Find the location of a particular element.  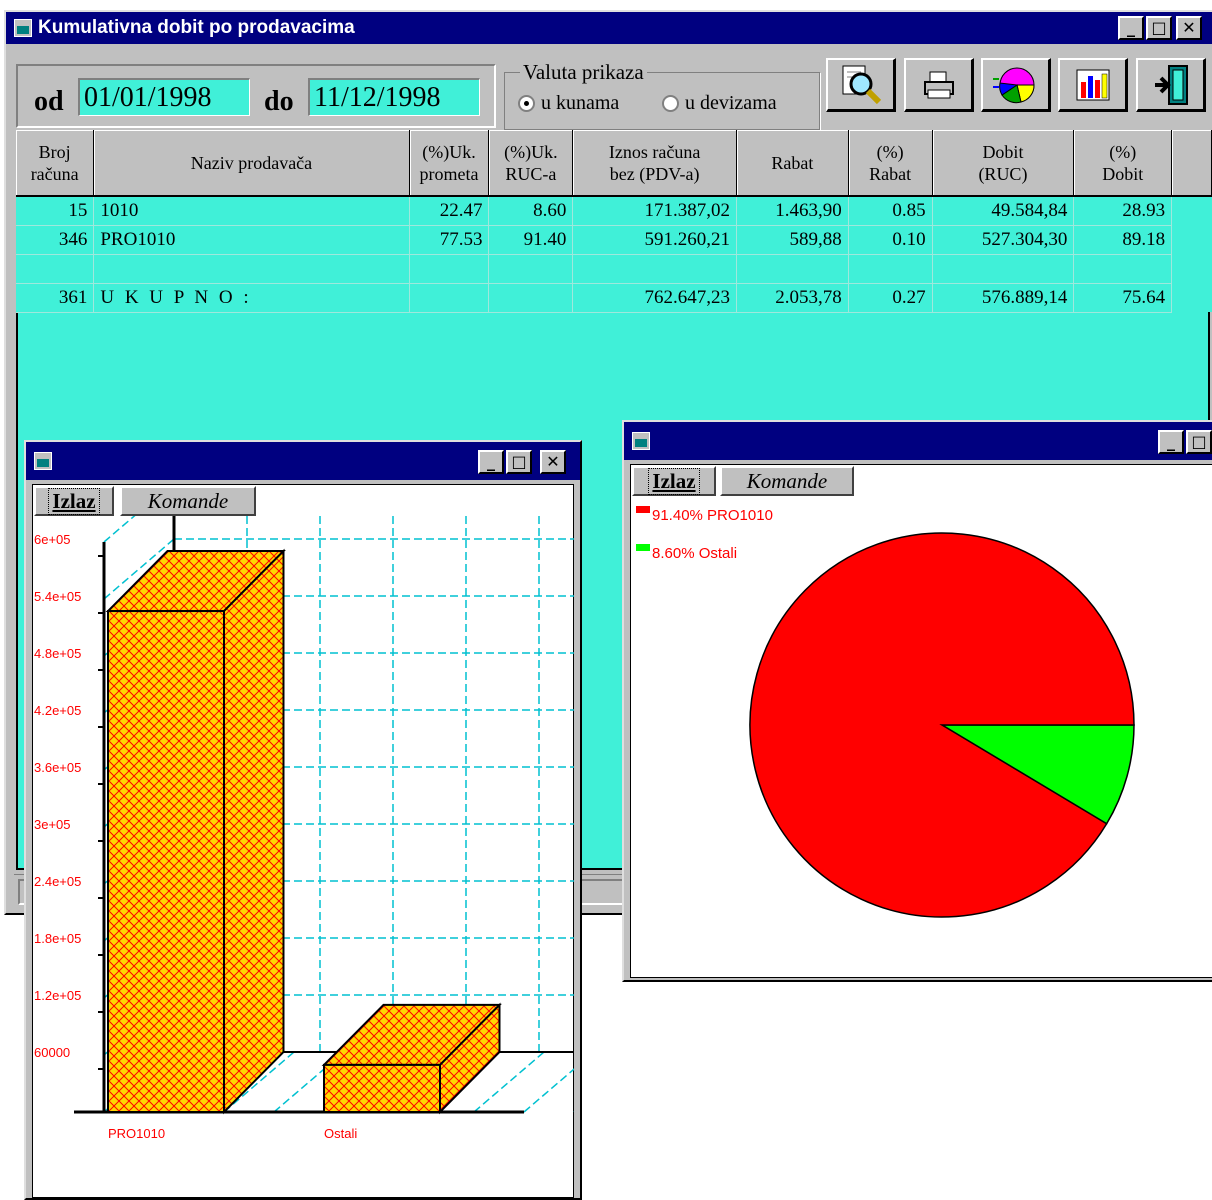

y-tick-label: 3.6e+05 is located at coordinates (57, 767).